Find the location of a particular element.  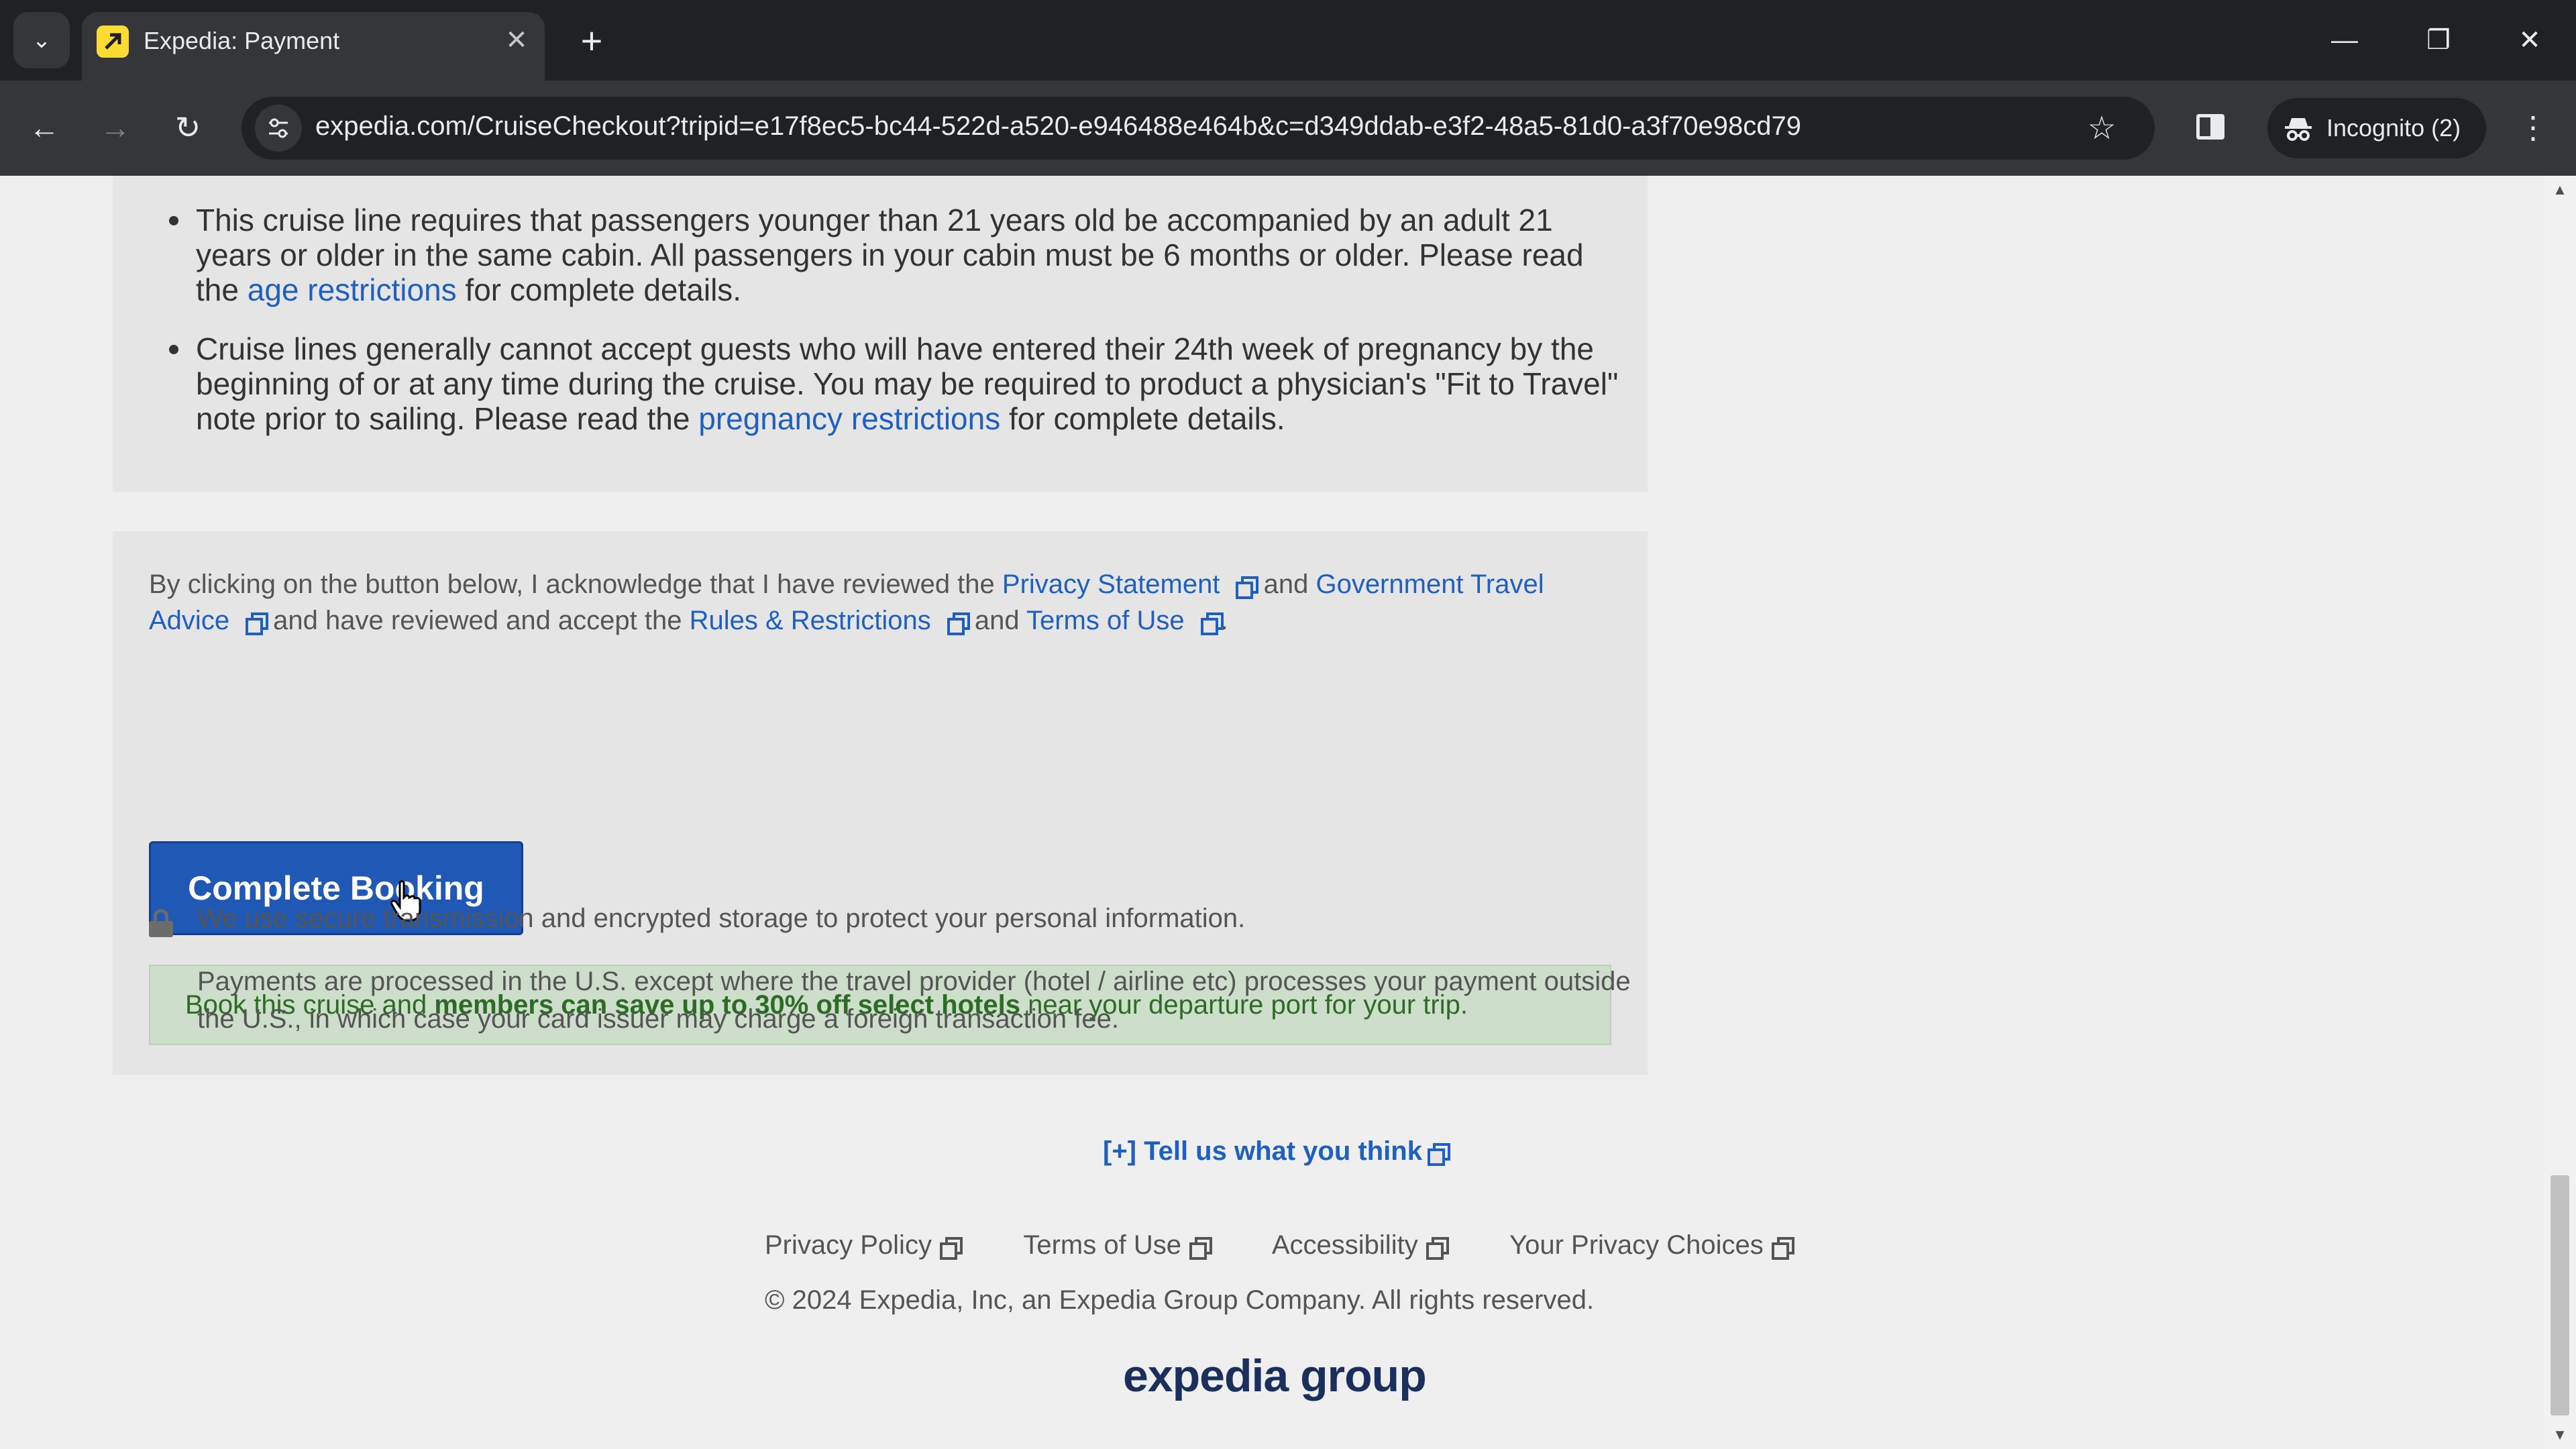

incognito-indicator: Incognito (2) is located at coordinates (2376, 128).